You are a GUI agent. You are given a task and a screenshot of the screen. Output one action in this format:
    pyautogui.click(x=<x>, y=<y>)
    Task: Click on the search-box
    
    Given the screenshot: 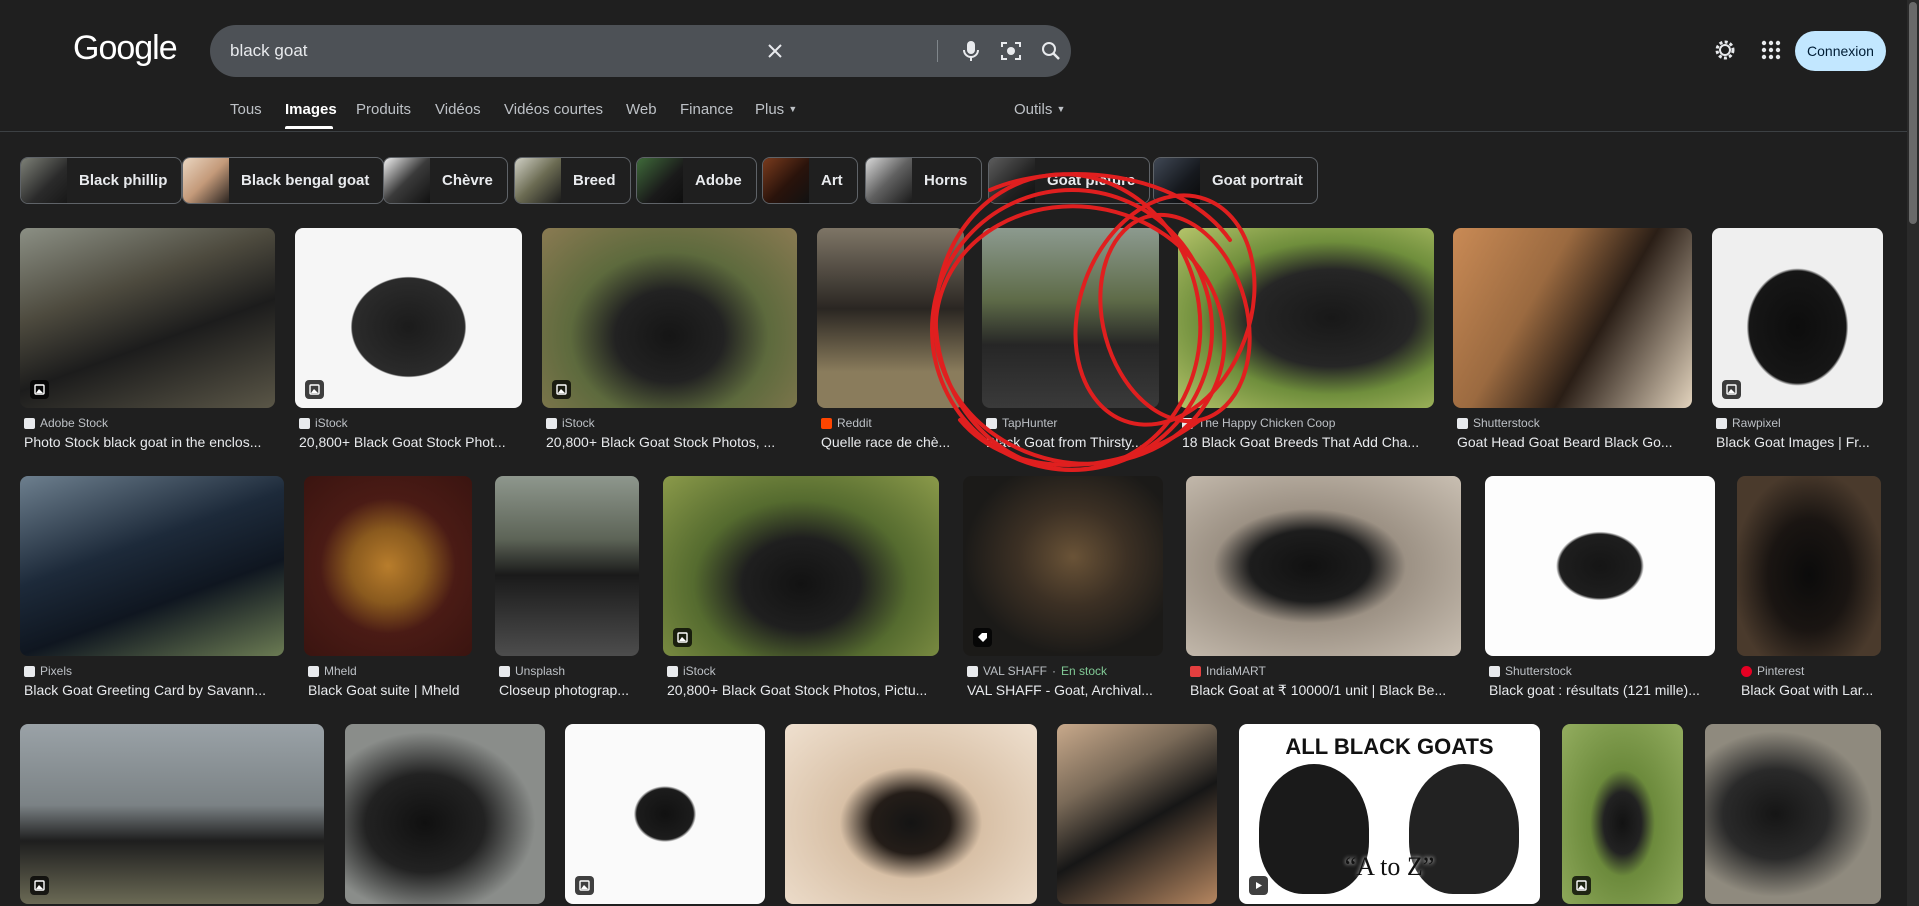 What is the action you would take?
    pyautogui.click(x=640, y=51)
    